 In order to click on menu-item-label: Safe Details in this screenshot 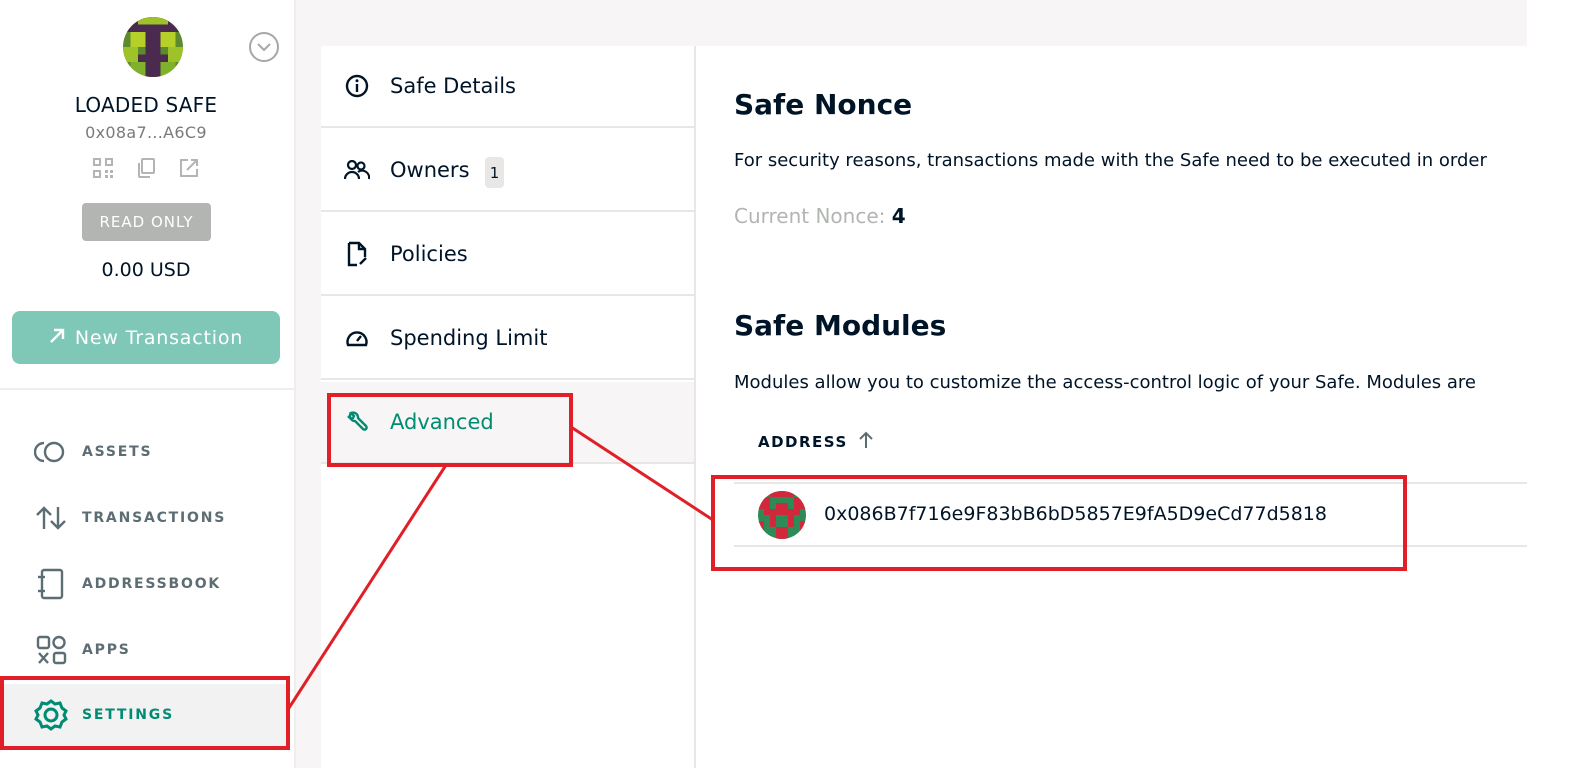, I will do `click(453, 86)`.